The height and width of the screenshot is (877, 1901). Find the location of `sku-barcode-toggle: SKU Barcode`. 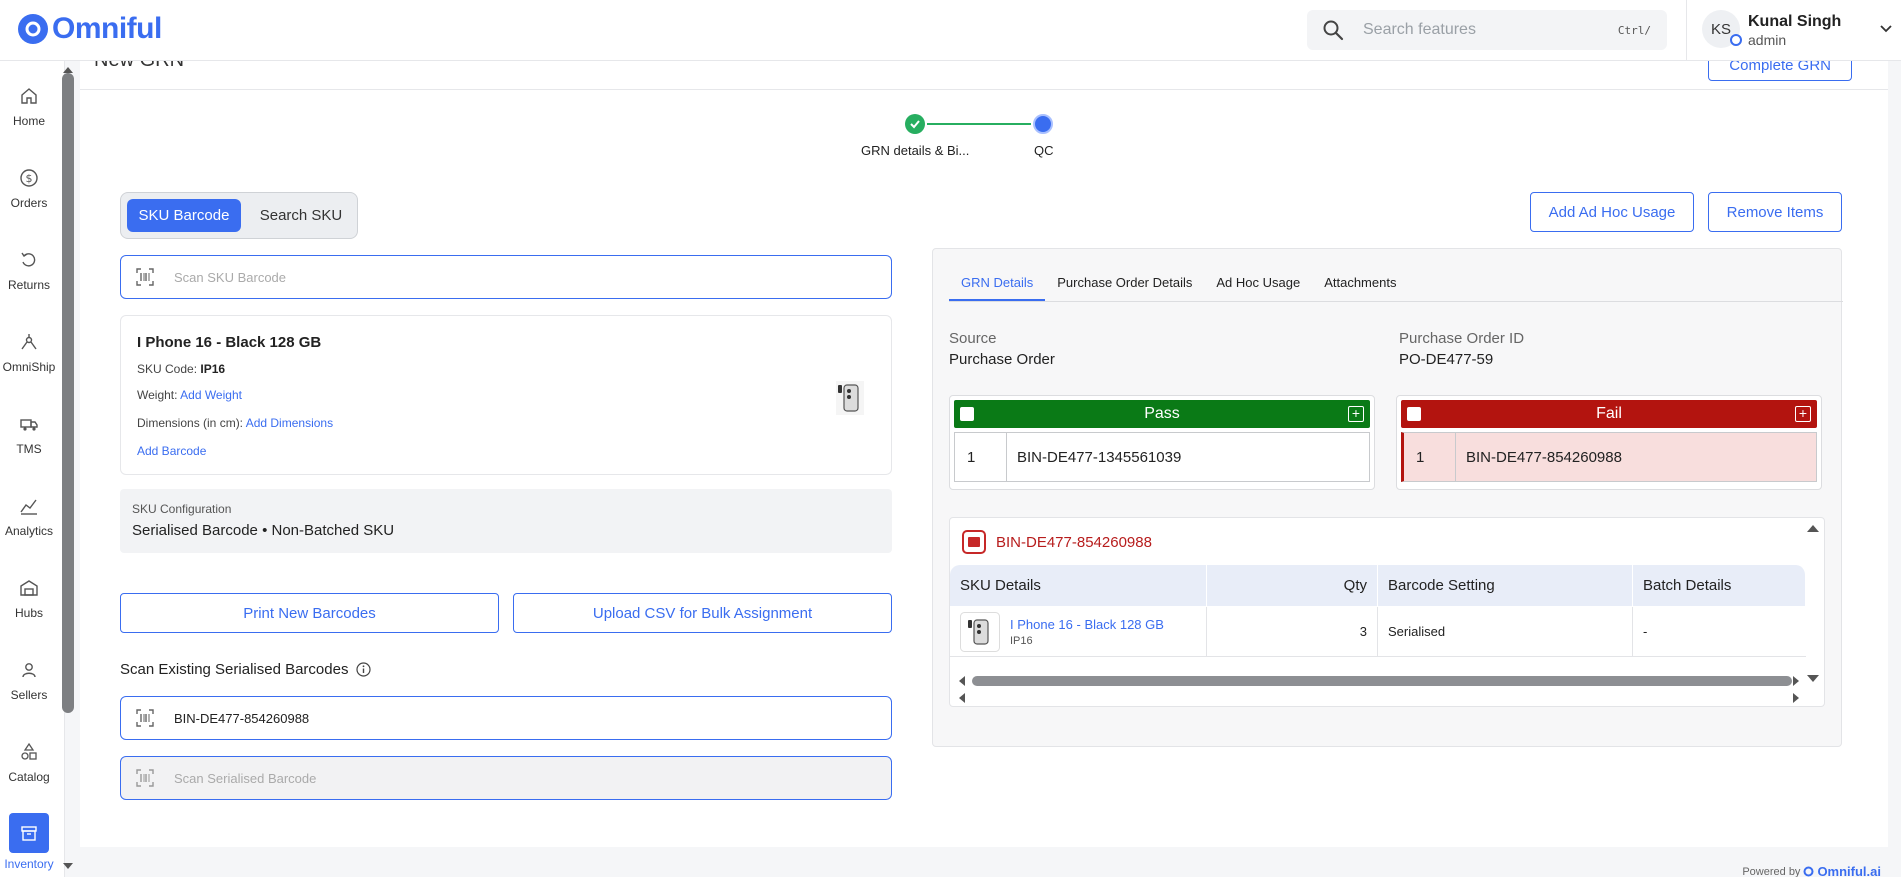

sku-barcode-toggle: SKU Barcode is located at coordinates (184, 215).